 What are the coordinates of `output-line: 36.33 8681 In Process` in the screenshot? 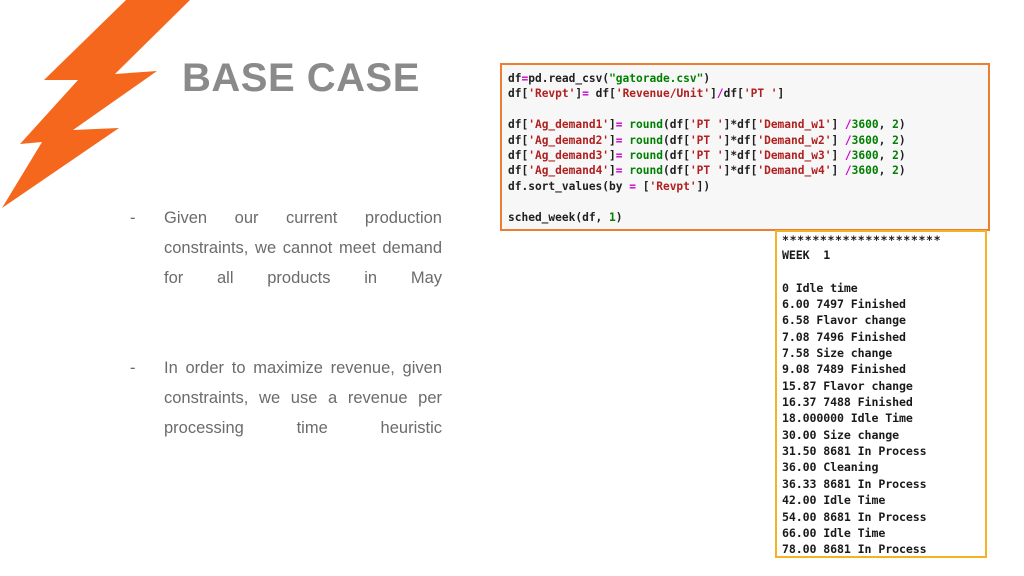 It's located at (854, 483).